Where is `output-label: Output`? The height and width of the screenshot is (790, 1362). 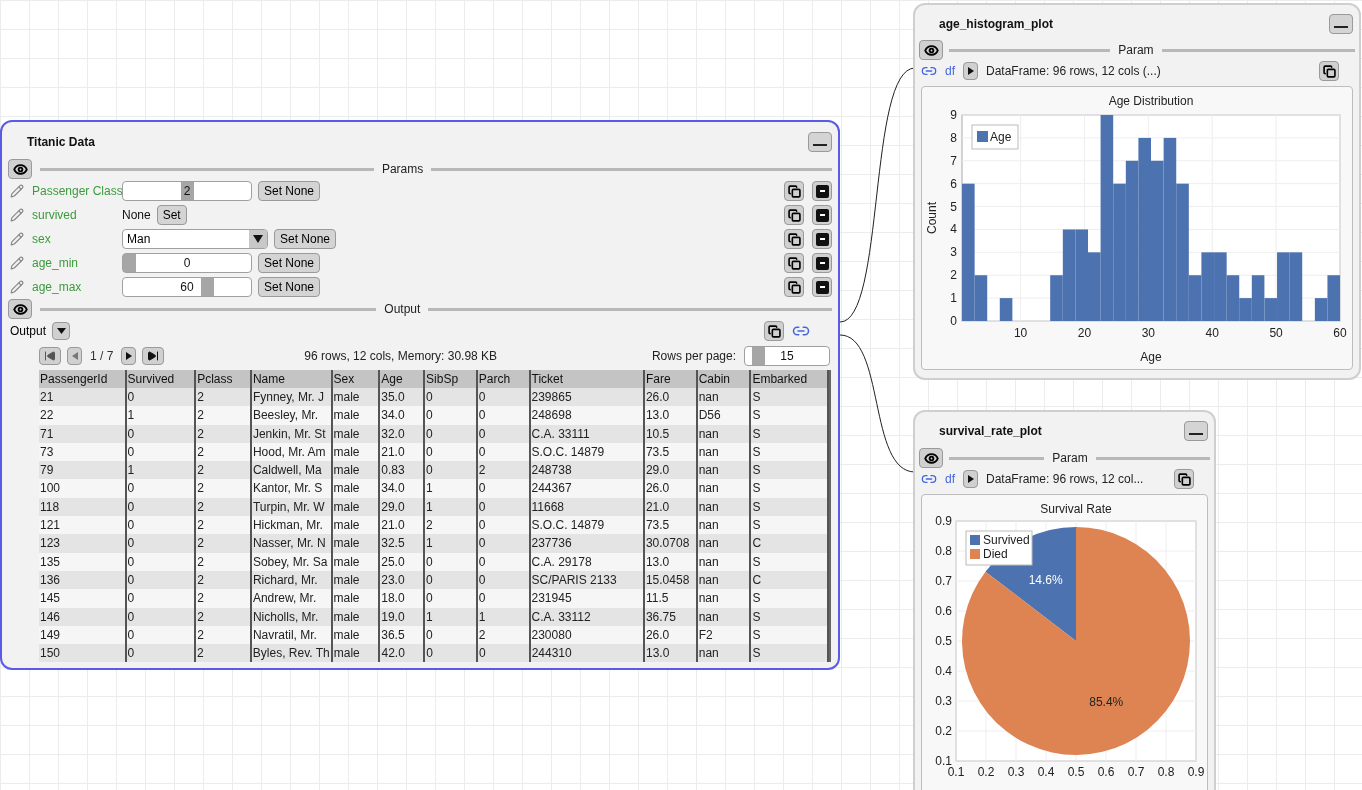
output-label: Output is located at coordinates (28, 331).